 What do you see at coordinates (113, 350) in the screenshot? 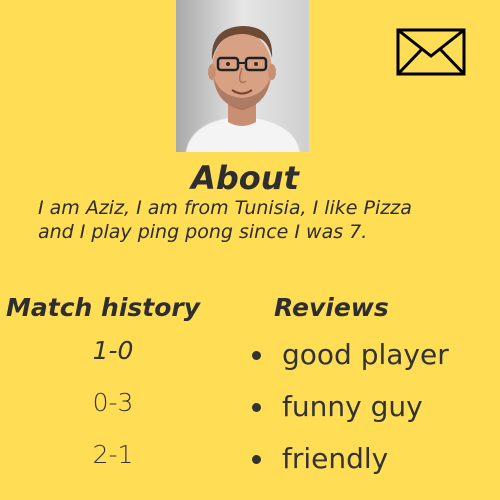
I see `match-score: 1-0` at bounding box center [113, 350].